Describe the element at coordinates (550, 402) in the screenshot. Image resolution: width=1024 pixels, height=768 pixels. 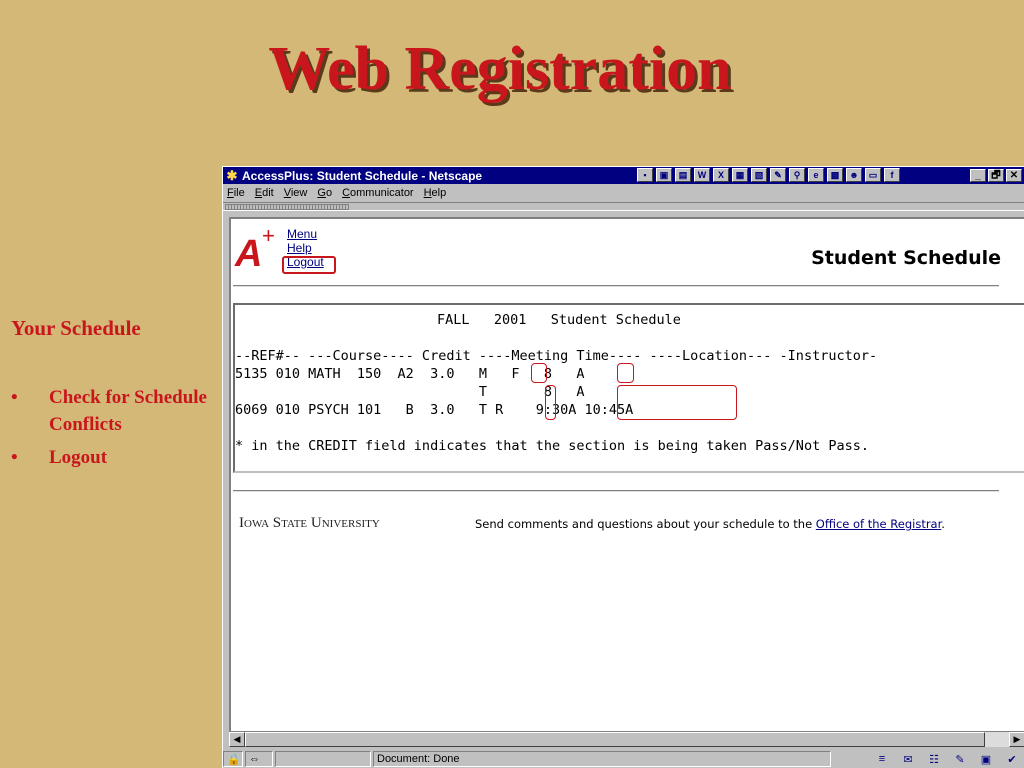
I see `conflict-highlight-t` at that location.